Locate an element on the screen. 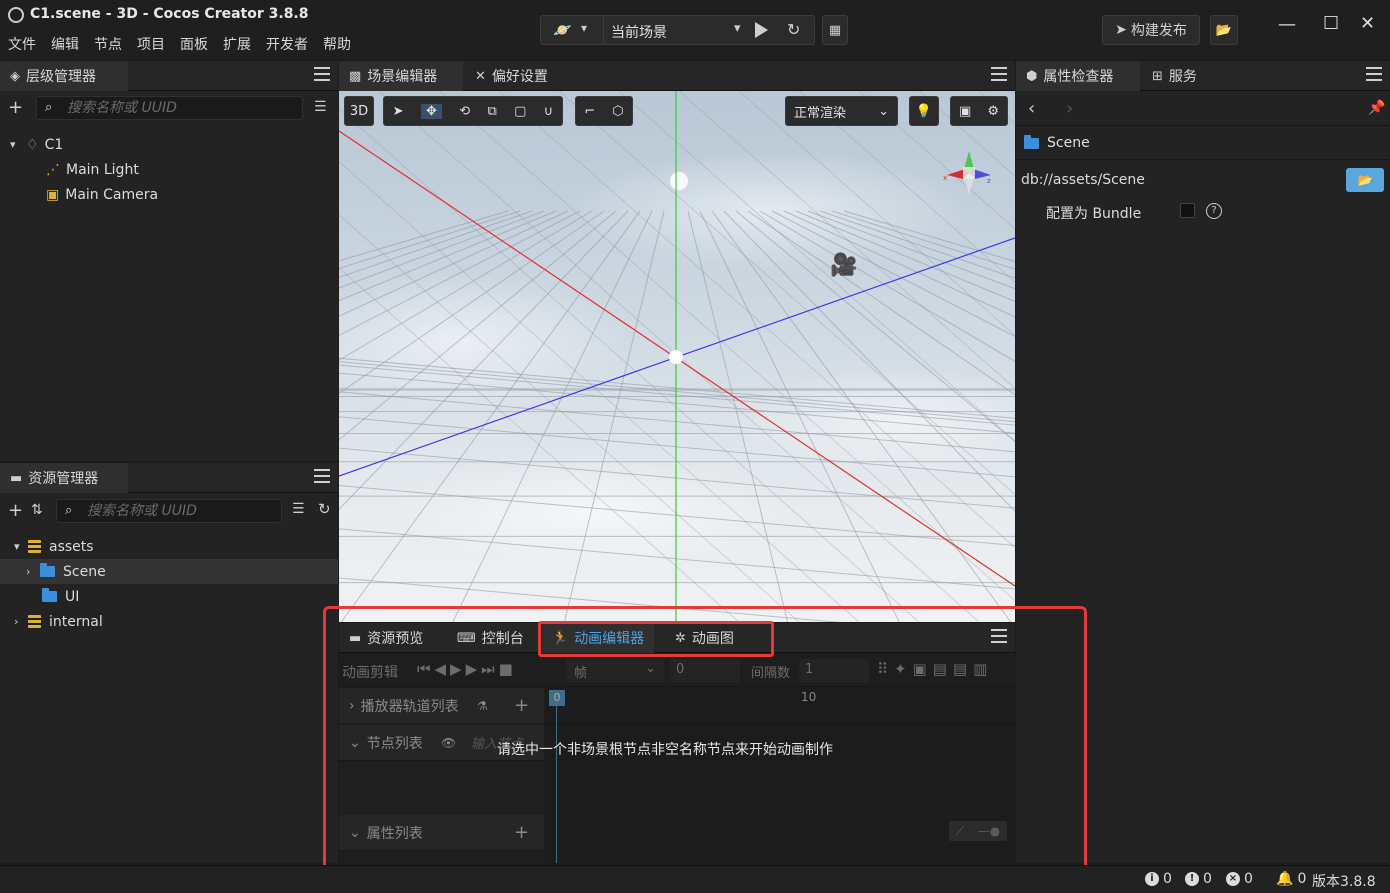 The width and height of the screenshot is (1390, 893). player-track-row: › 播放器轨道列表 ⚗ + is located at coordinates (441, 706).